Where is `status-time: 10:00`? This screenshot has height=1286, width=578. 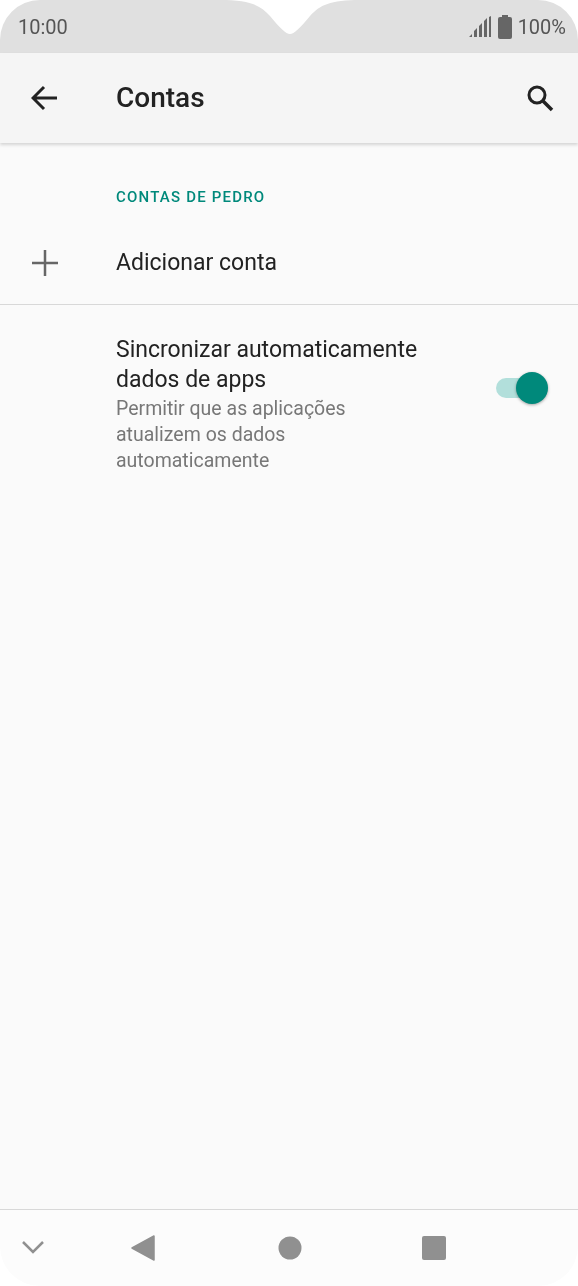
status-time: 10:00 is located at coordinates (43, 27).